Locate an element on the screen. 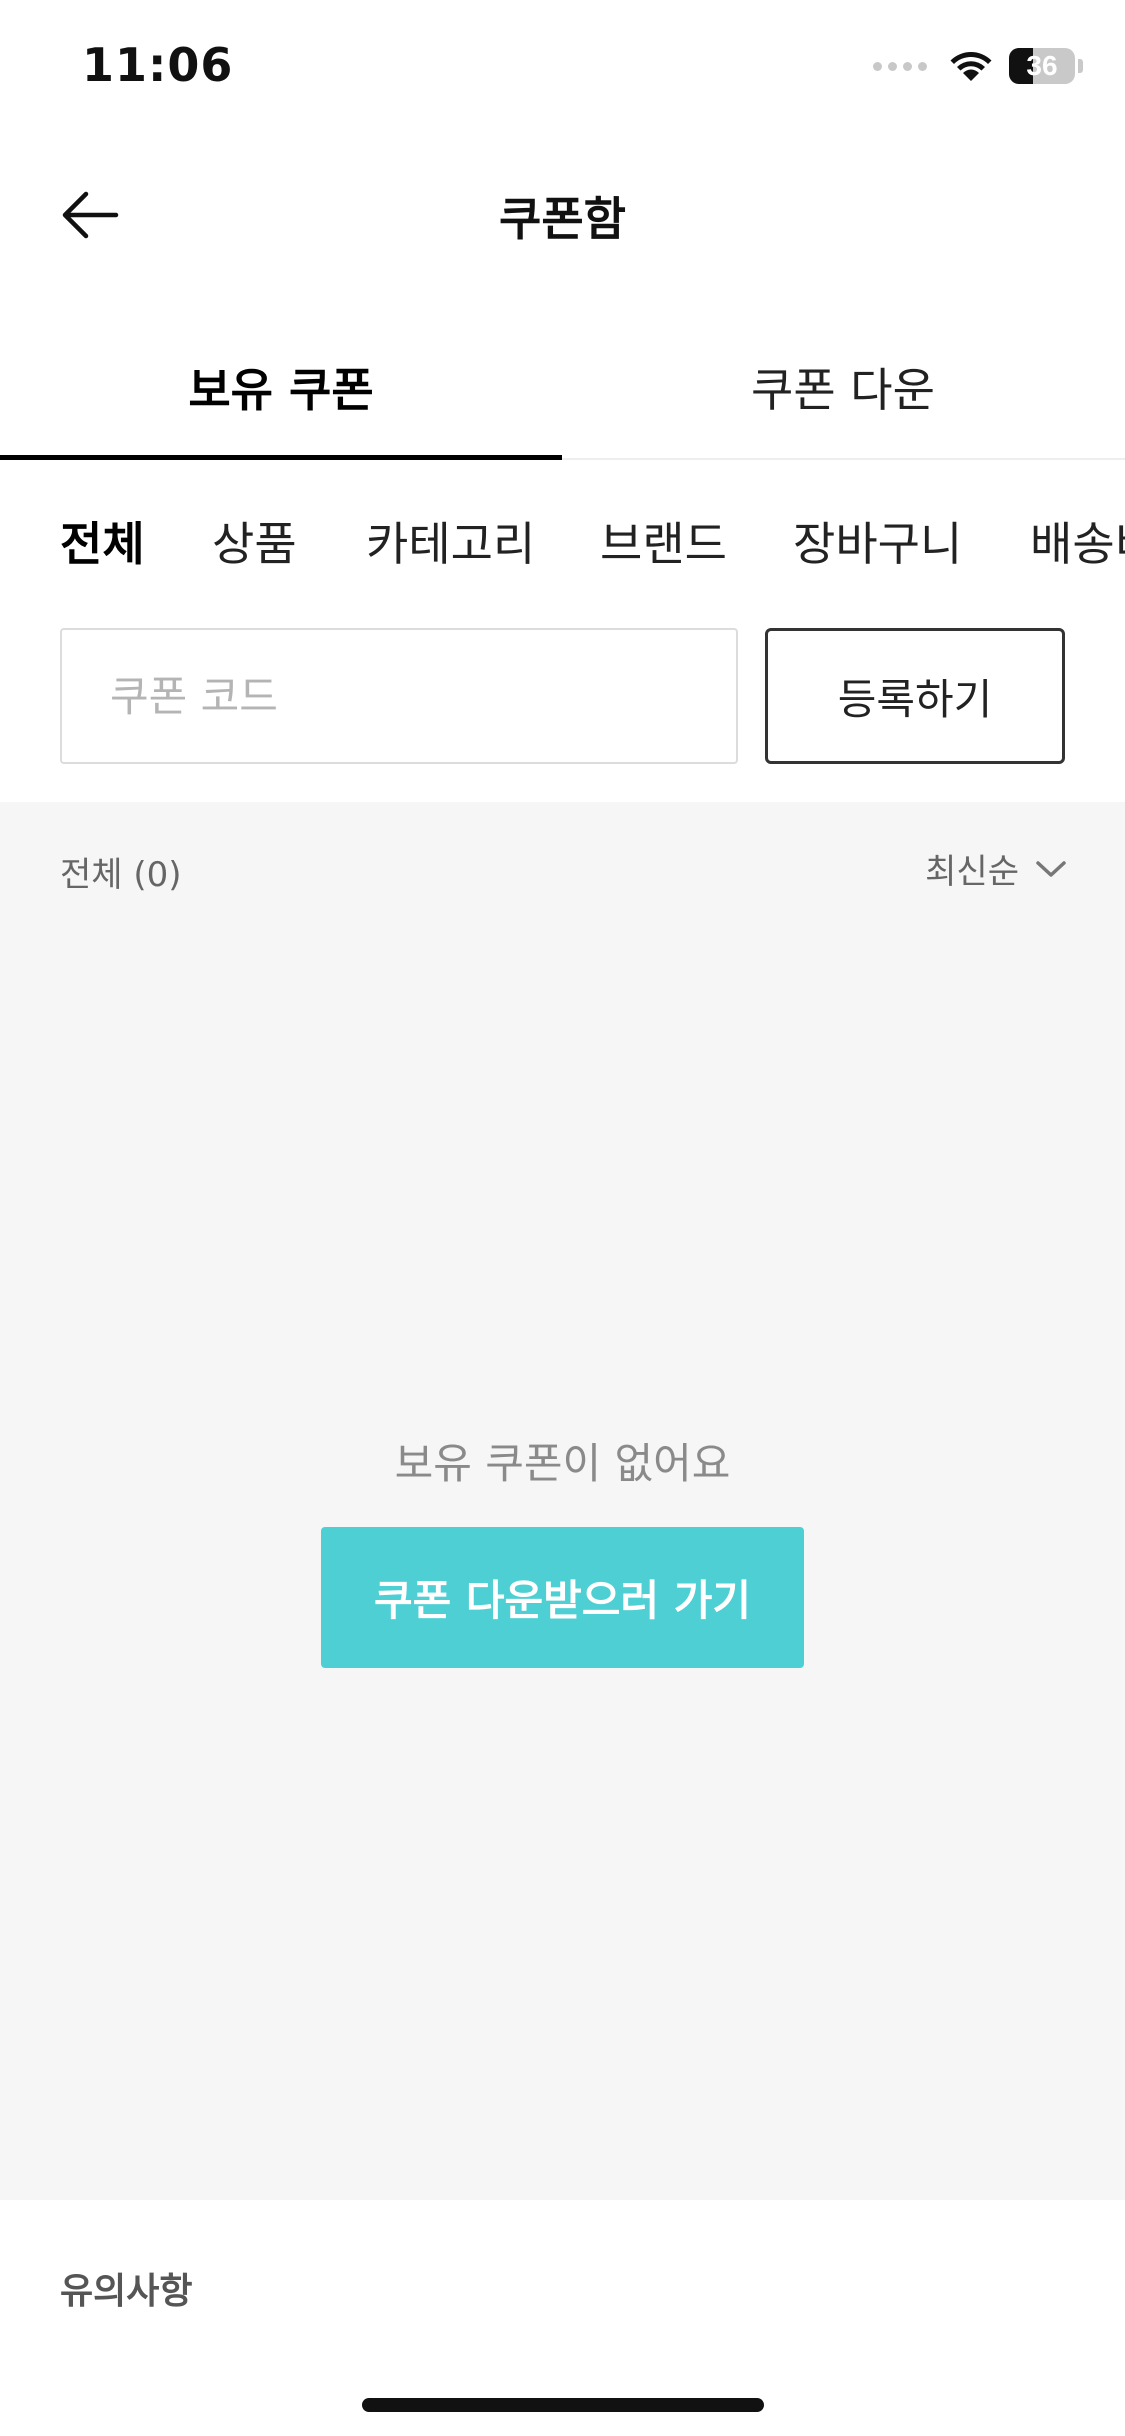 The image size is (1125, 2436). filter-cart: 장바구니 is located at coordinates (877, 541).